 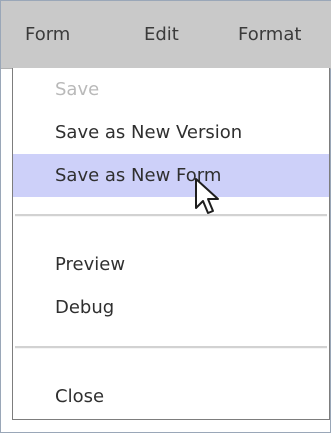 What do you see at coordinates (171, 132) in the screenshot?
I see `menu-item-save-as-new-version: Save as New Version` at bounding box center [171, 132].